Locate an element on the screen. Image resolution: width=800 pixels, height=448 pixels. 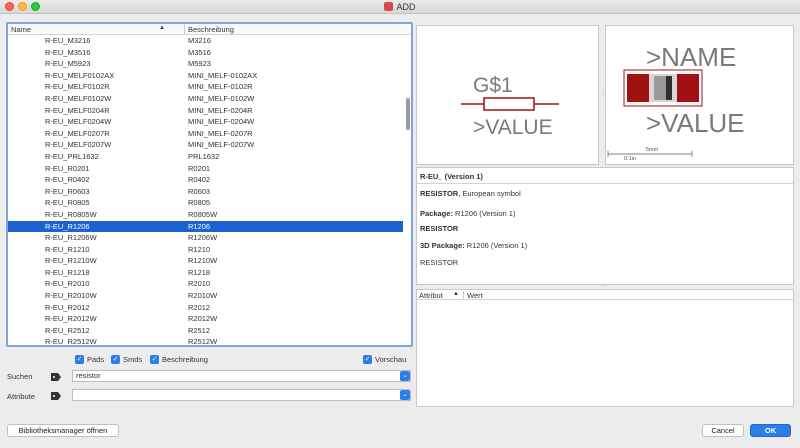
table-row: R-EU_R2512W R2512W is located at coordinates (205, 341).